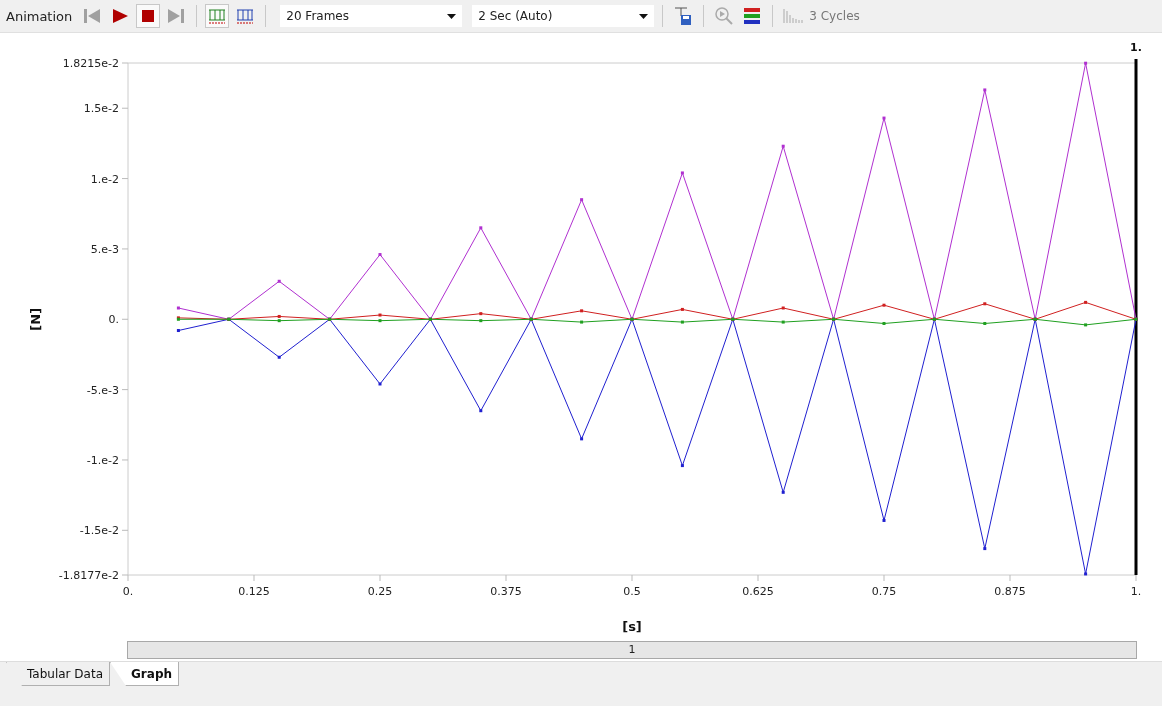  Describe the element at coordinates (563, 16) in the screenshot. I see `duration-dropdown: 2 Sec (Auto)` at that location.